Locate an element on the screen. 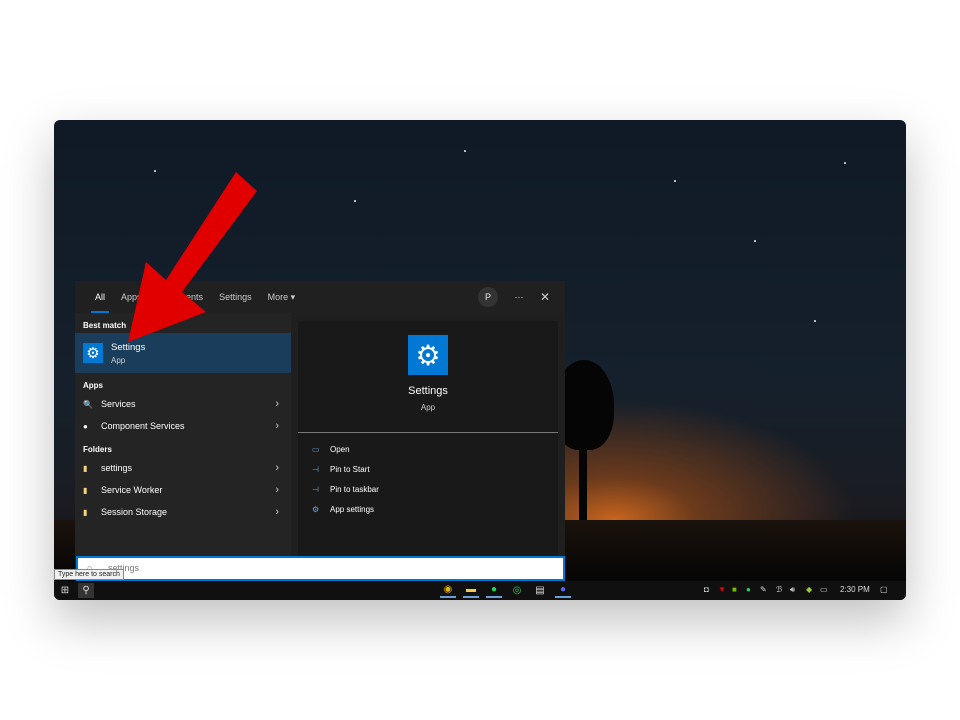 This screenshot has height=720, width=960. arrow-shape is located at coordinates (192, 257).